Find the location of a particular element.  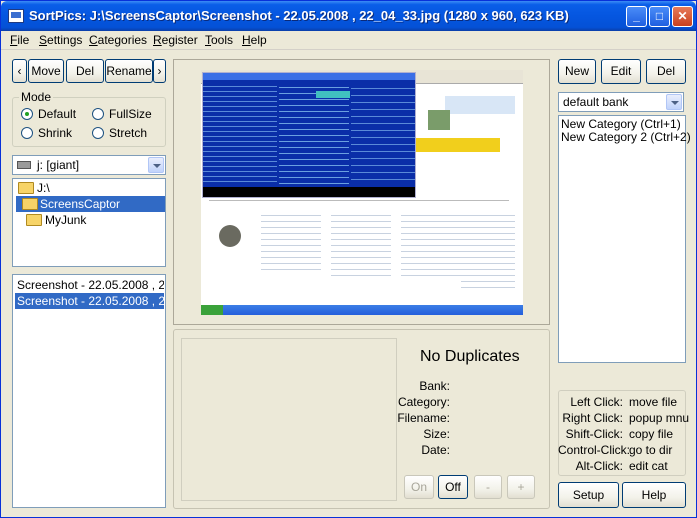

menu-tools: Tools is located at coordinates (219, 40).